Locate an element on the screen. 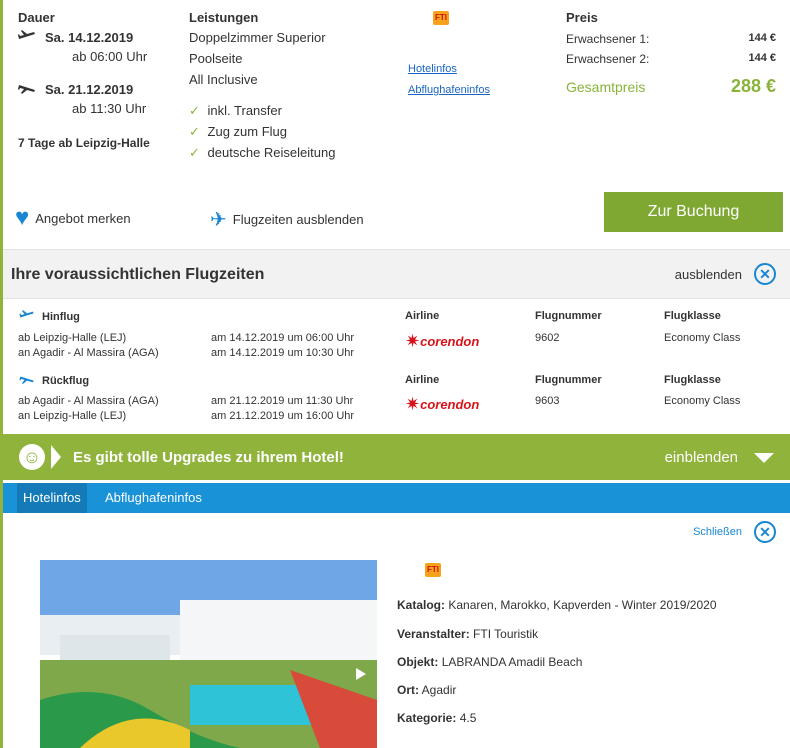  board-type: All Inclusive is located at coordinates (223, 79).